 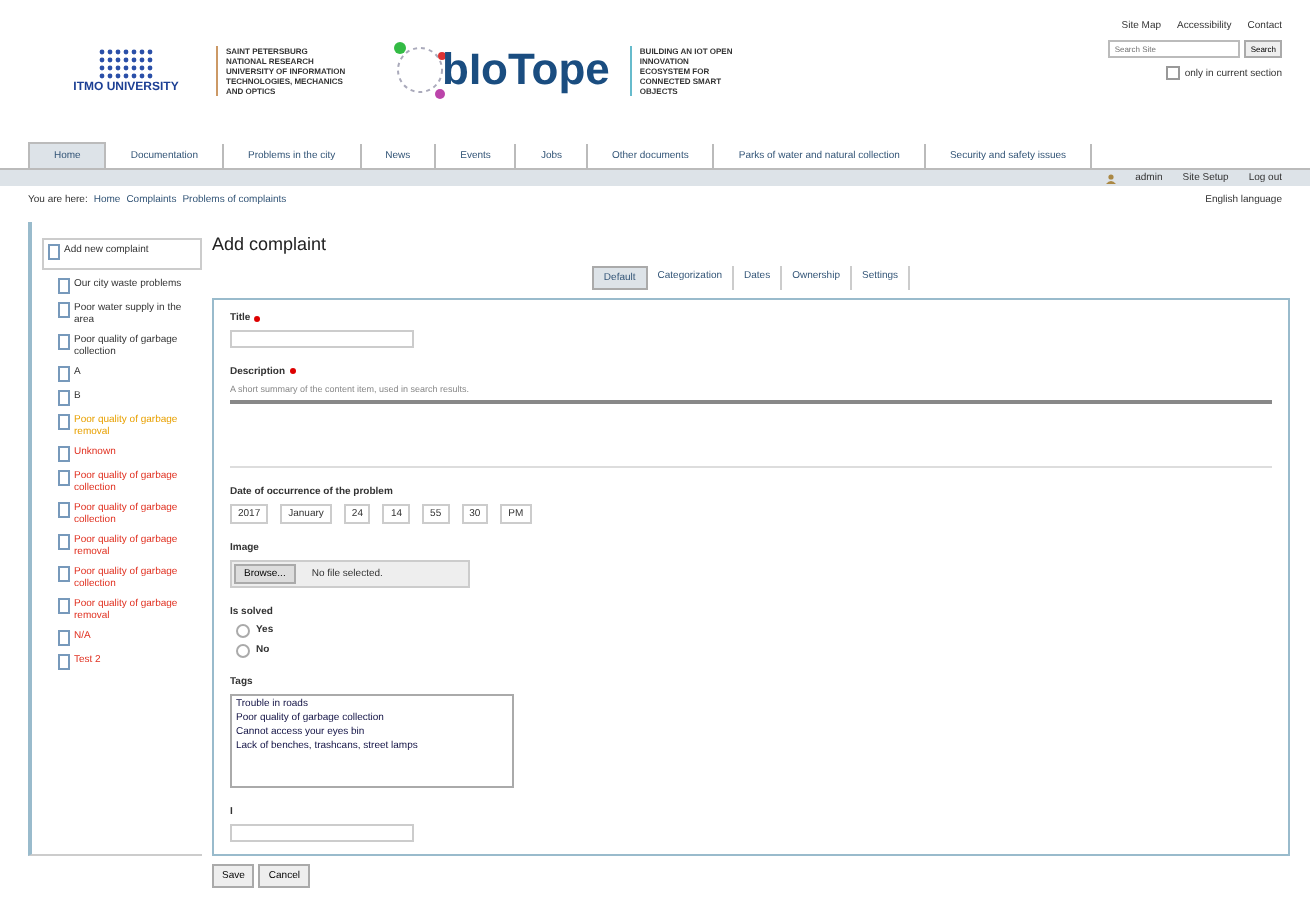 What do you see at coordinates (54, 252) in the screenshot?
I see `document-icon` at bounding box center [54, 252].